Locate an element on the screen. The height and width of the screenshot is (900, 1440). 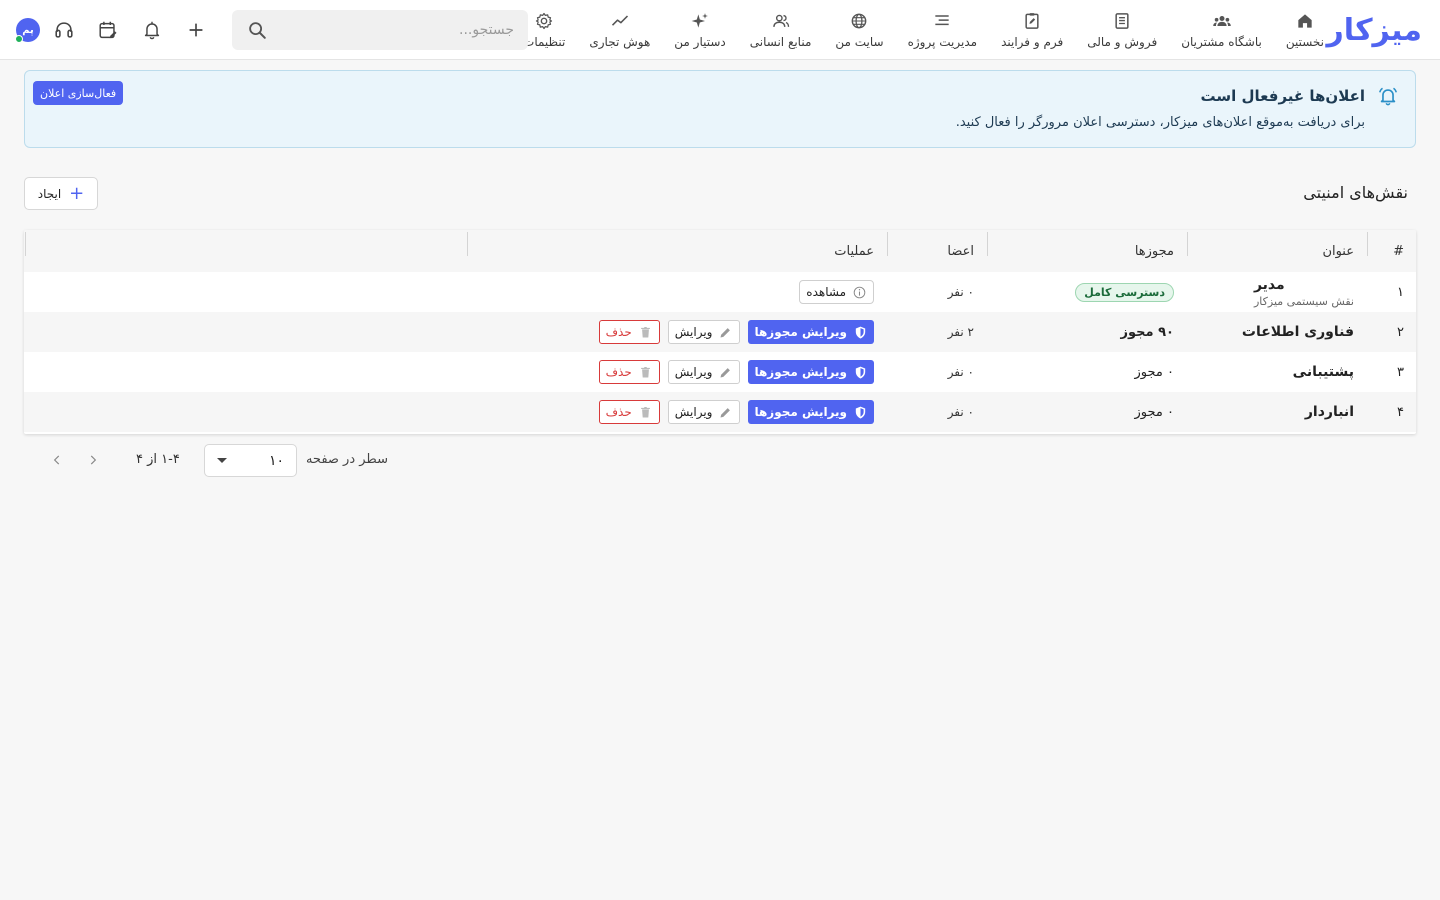
nav-label: مدیریت پروژه is located at coordinates (942, 42).